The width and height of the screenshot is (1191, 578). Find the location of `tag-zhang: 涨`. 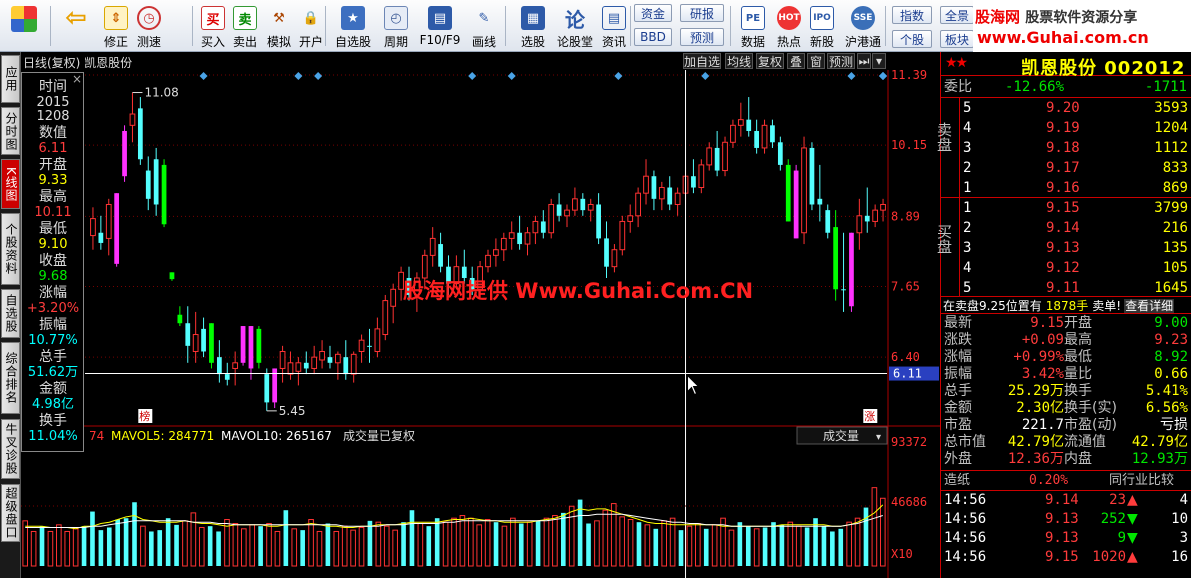

tag-zhang: 涨 is located at coordinates (870, 416).